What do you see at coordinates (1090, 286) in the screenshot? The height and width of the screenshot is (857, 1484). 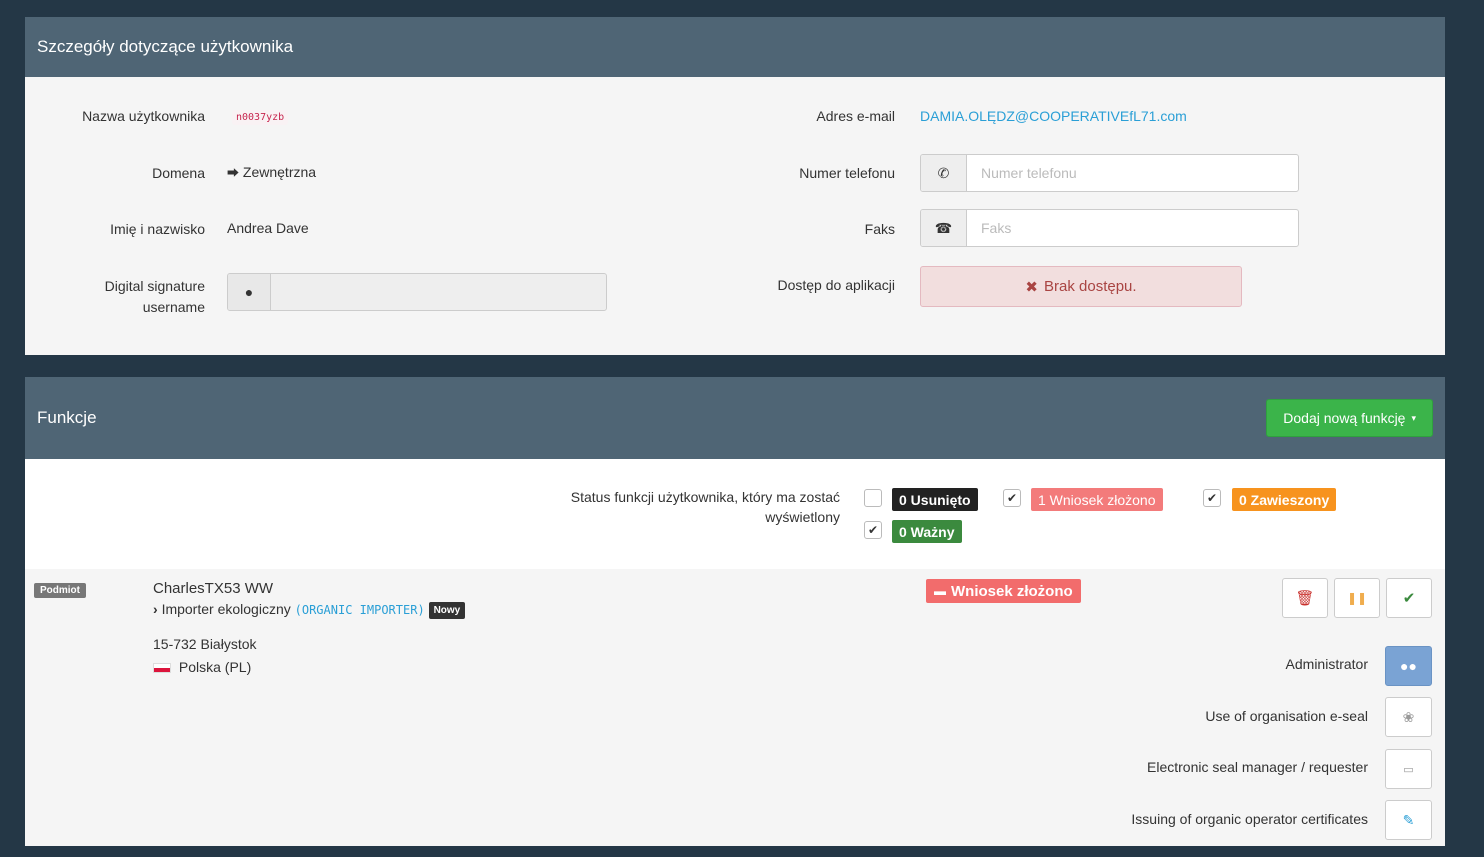 I see `no-access-text: Brak dostępu.` at bounding box center [1090, 286].